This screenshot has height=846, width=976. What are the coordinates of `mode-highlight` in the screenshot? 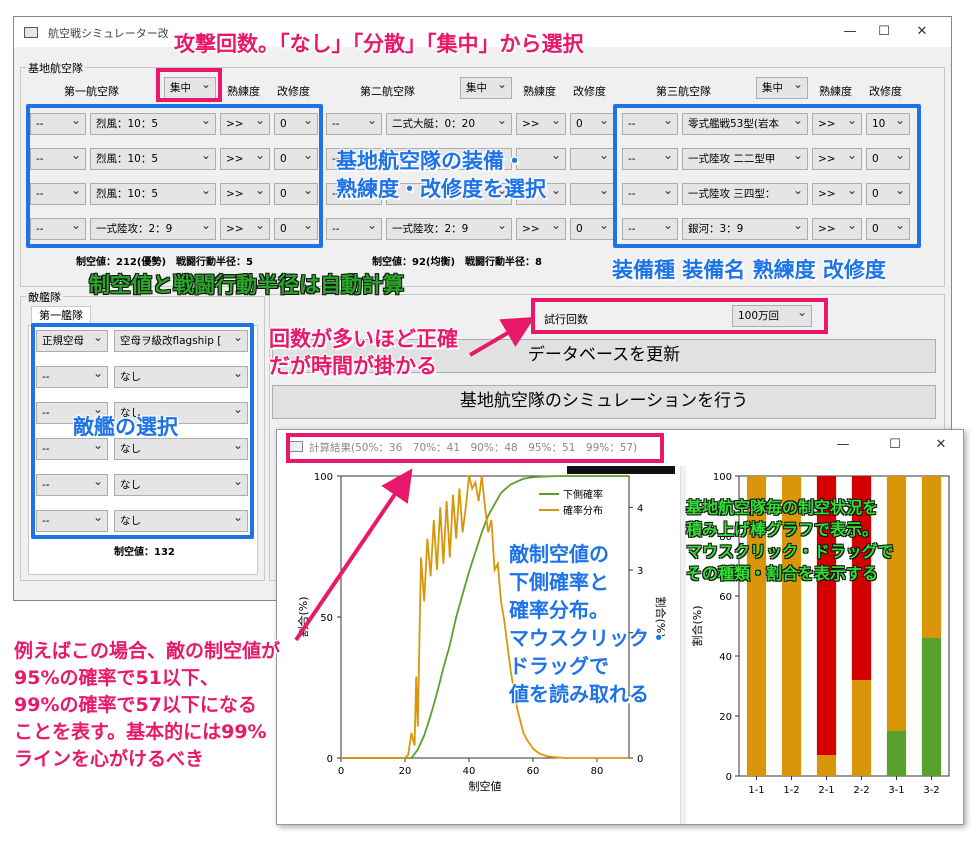 It's located at (189, 85).